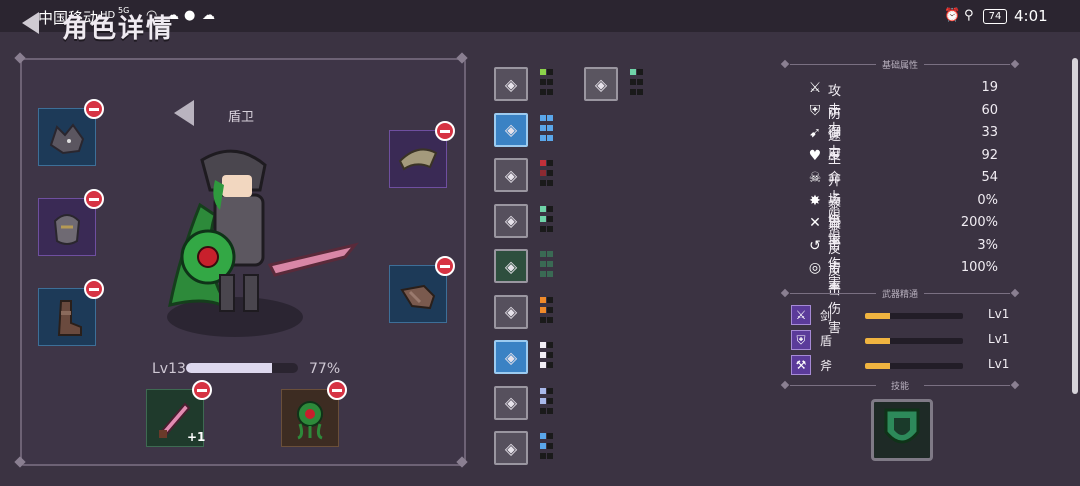  I want to click on character-sprite, so click(263, 243).